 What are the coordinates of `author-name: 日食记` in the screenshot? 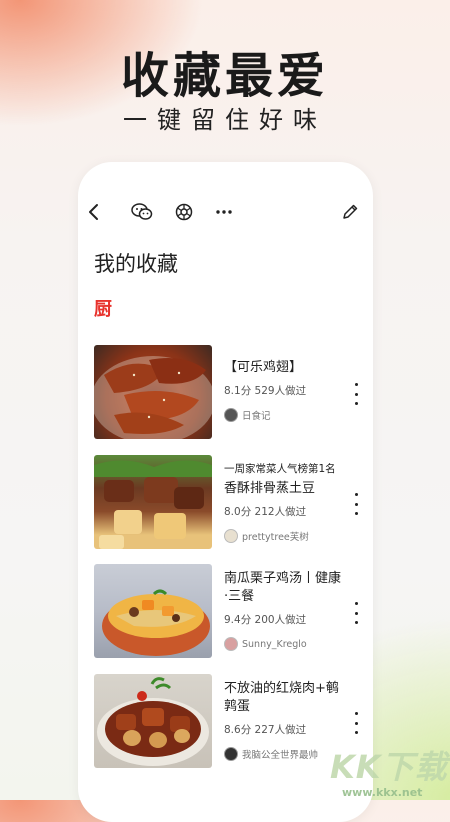 It's located at (256, 416).